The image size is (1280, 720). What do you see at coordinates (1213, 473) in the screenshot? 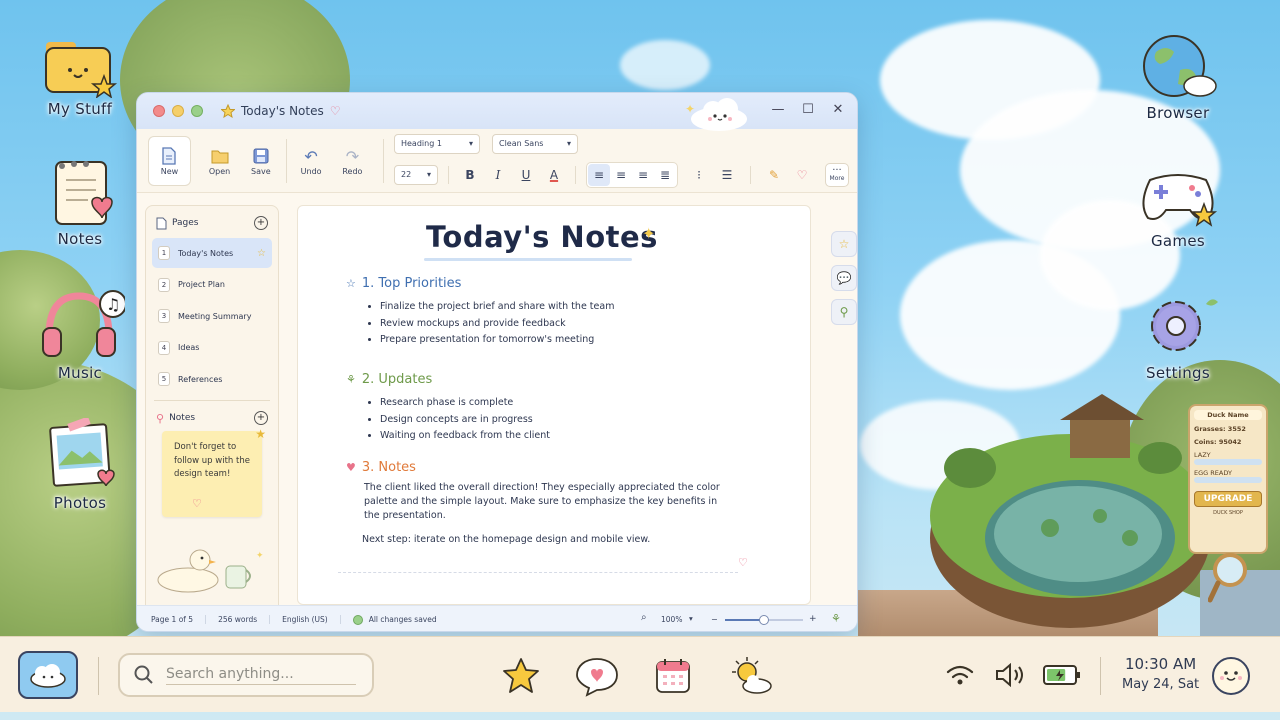
I see `egg-ready-label: EGG READY` at bounding box center [1213, 473].